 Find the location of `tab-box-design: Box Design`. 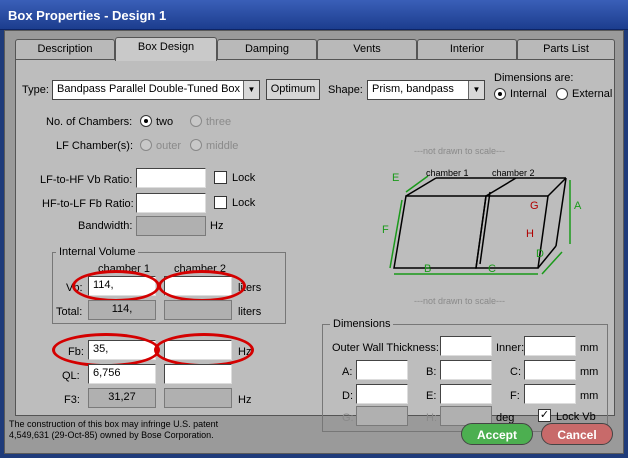

tab-box-design: Box Design is located at coordinates (166, 49).